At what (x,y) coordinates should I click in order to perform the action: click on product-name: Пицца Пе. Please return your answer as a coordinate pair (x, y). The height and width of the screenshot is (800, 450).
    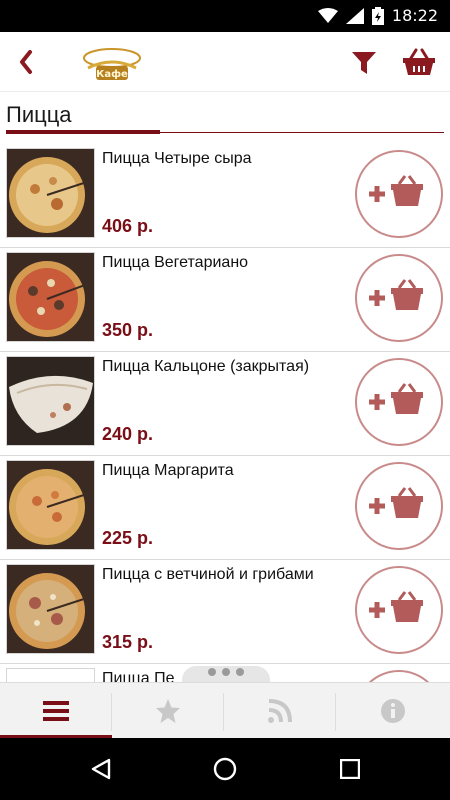
    Looking at the image, I should click on (138, 676).